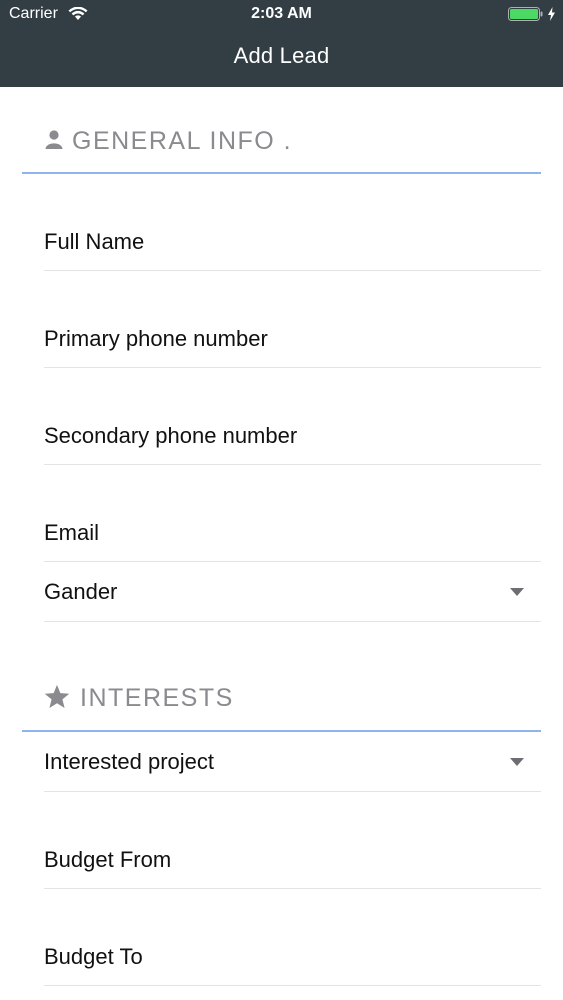 The width and height of the screenshot is (563, 1000). What do you see at coordinates (292, 319) in the screenshot?
I see `primary-phone-field: Primary phone number` at bounding box center [292, 319].